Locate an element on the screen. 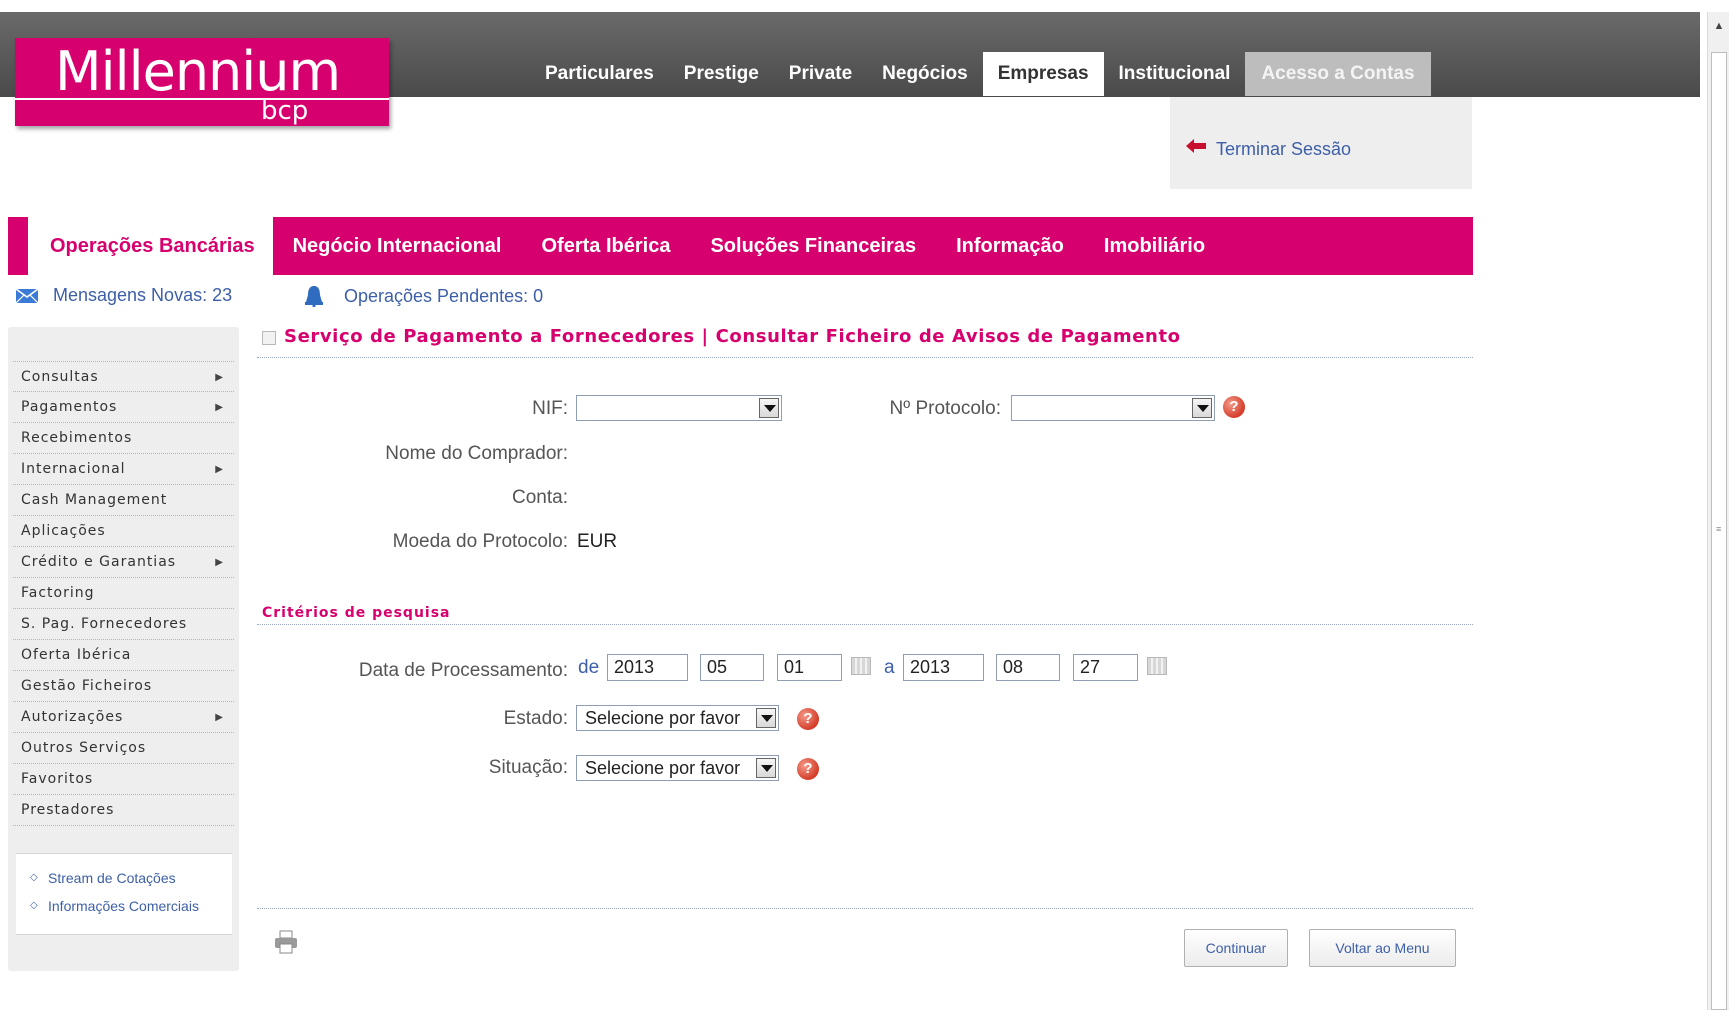 The height and width of the screenshot is (1010, 1729). data-processamento-label: Data de Processamento: is located at coordinates (463, 670).